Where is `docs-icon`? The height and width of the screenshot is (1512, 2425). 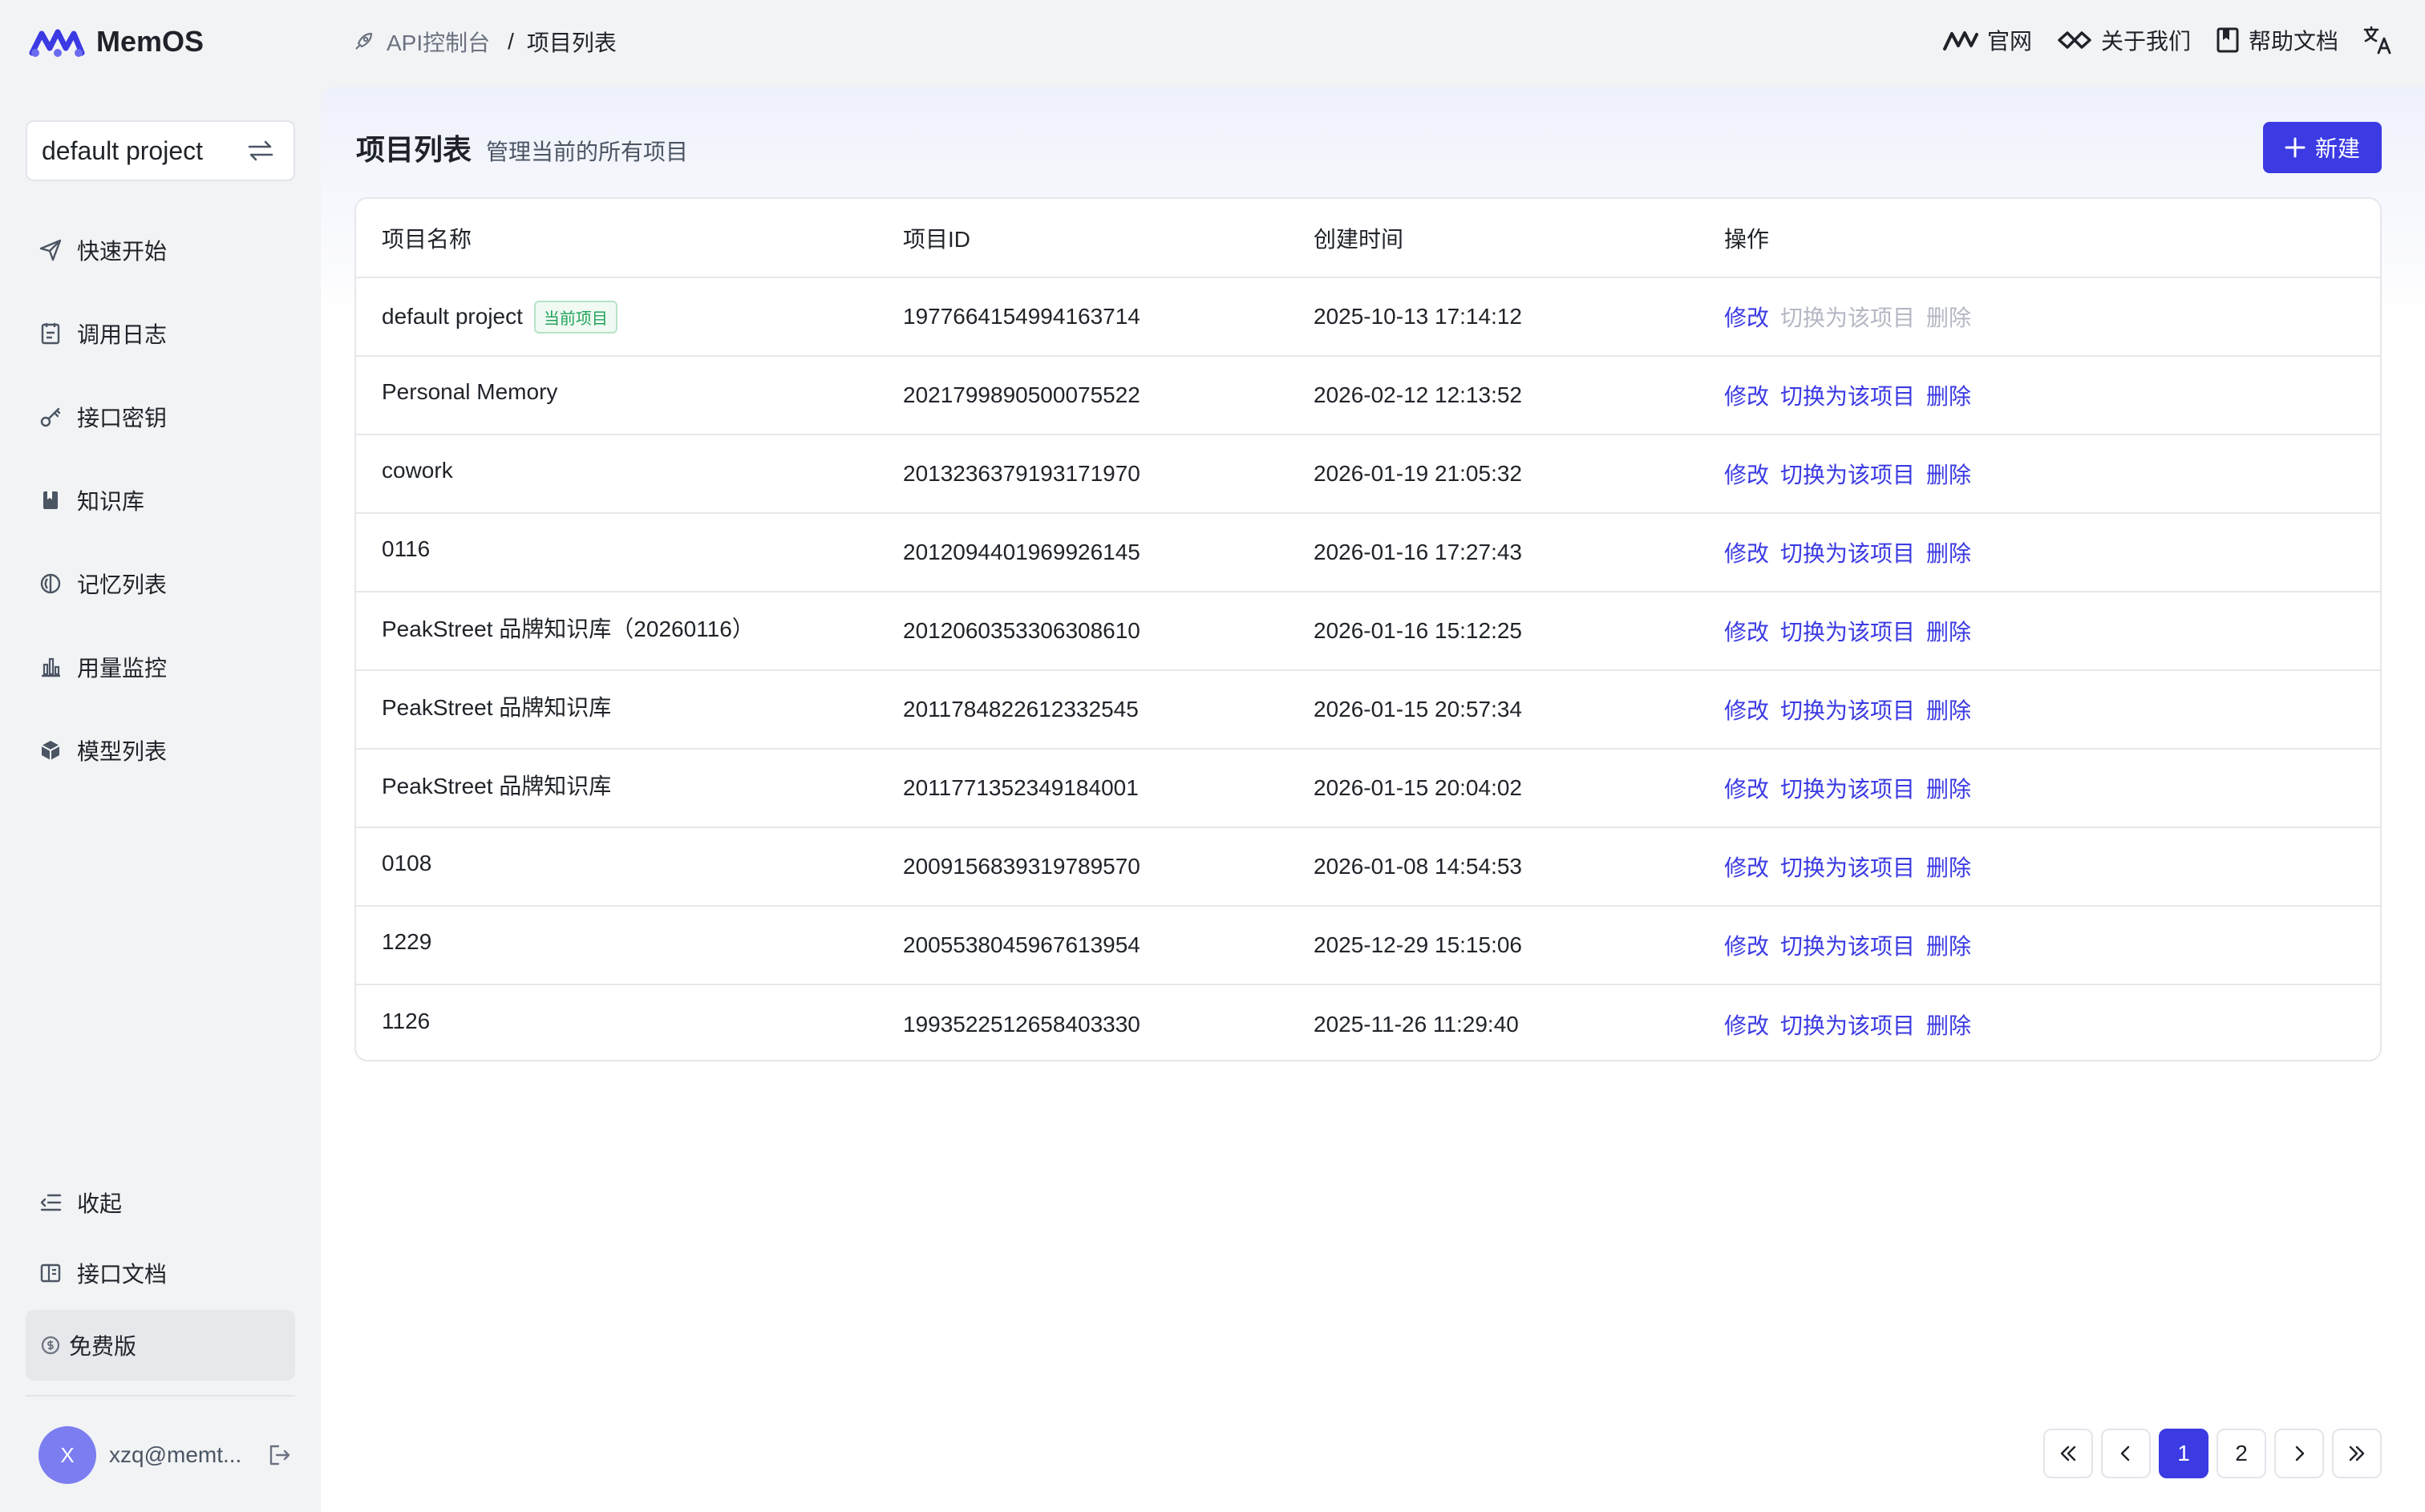 docs-icon is located at coordinates (50, 1273).